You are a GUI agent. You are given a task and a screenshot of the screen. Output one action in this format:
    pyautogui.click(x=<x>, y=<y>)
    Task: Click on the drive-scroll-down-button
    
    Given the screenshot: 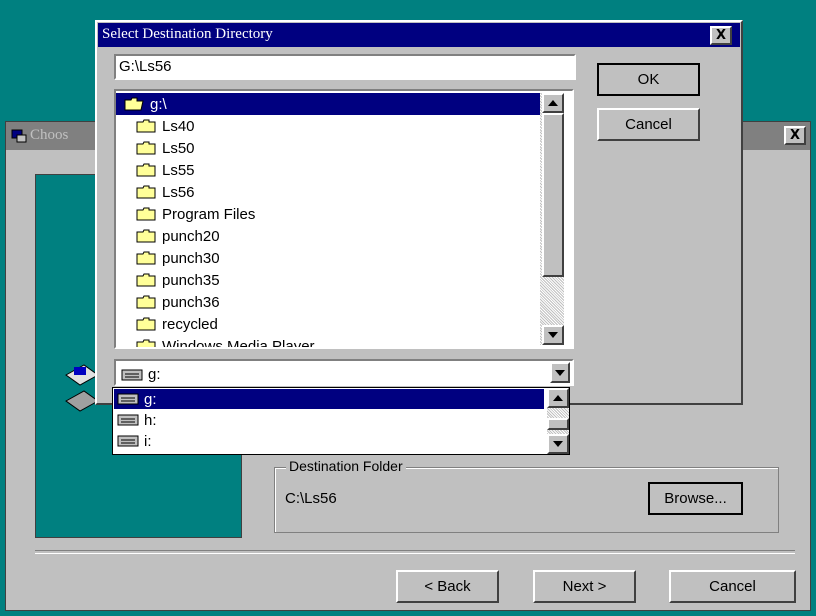 What is the action you would take?
    pyautogui.click(x=558, y=444)
    